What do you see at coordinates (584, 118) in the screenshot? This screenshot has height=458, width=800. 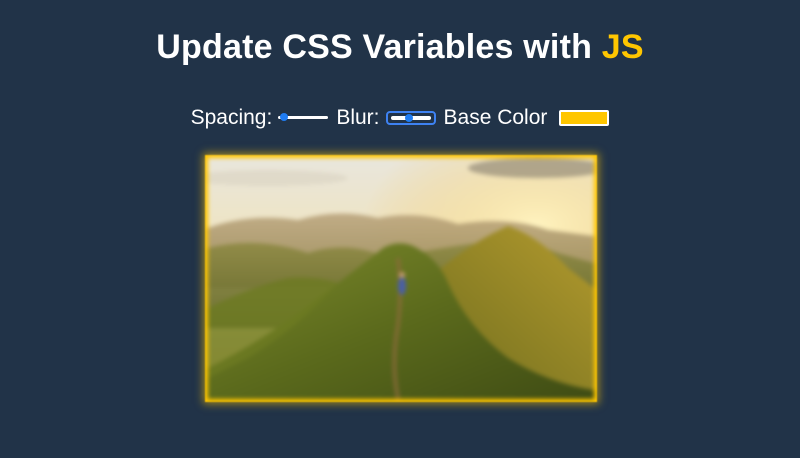 I see `base-color-picker` at bounding box center [584, 118].